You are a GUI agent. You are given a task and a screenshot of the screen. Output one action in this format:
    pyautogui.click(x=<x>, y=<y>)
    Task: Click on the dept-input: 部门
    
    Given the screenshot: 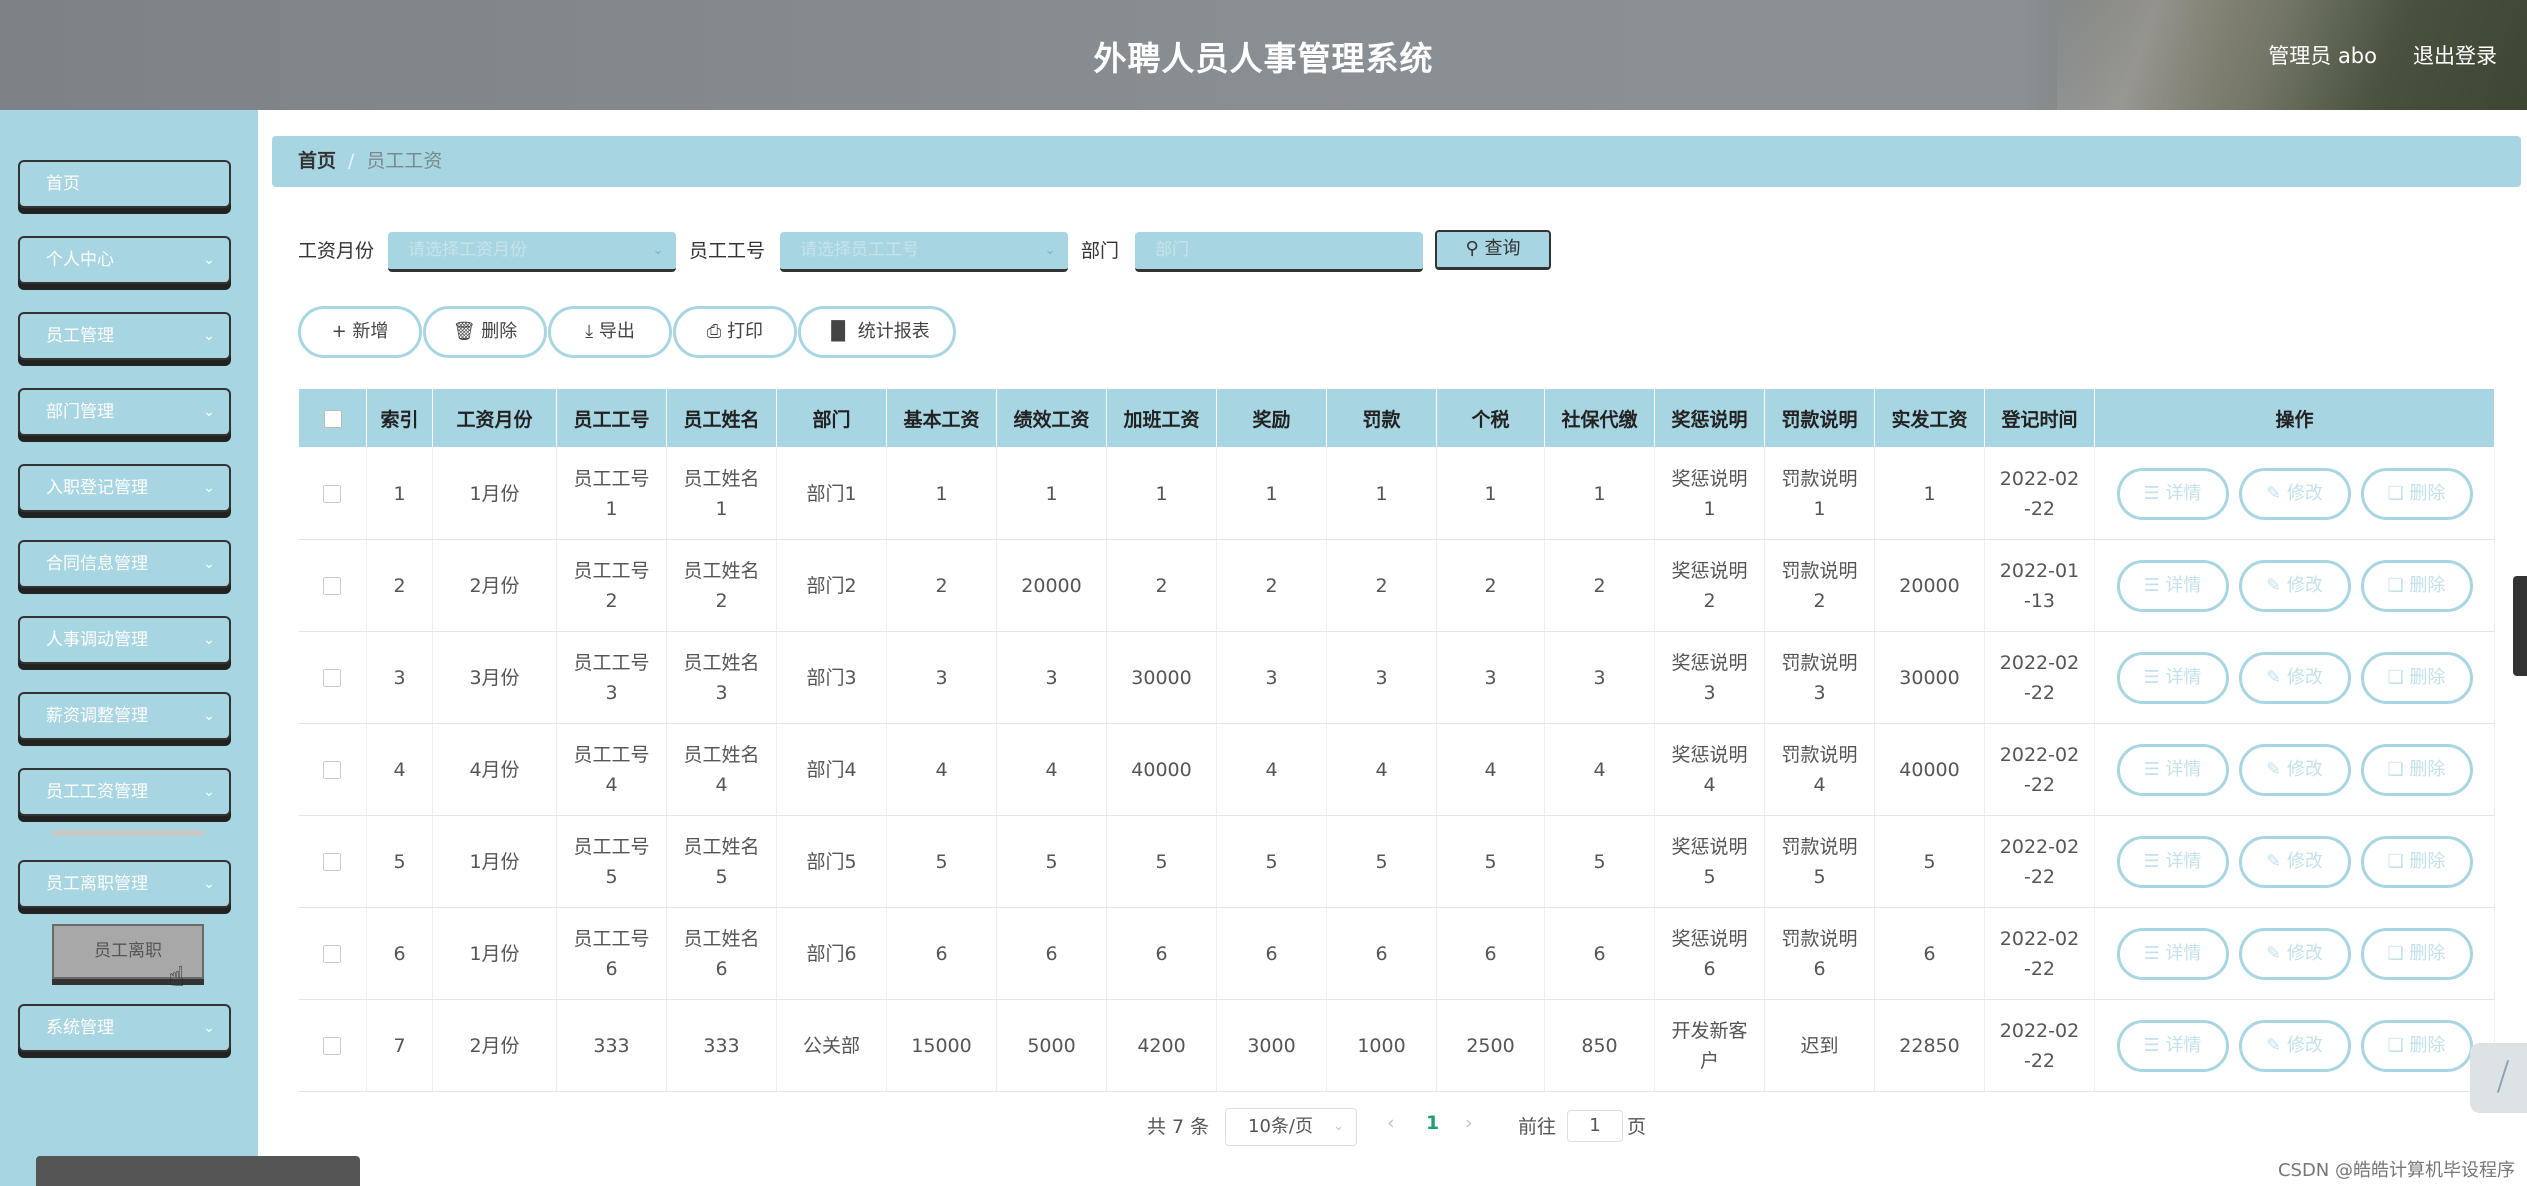 What is the action you would take?
    pyautogui.click(x=1279, y=252)
    